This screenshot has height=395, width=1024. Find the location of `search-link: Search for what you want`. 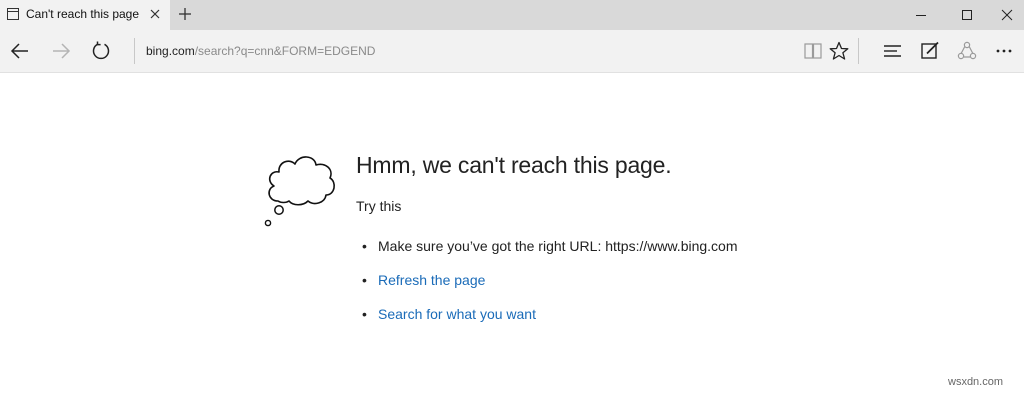

search-link: Search for what you want is located at coordinates (457, 314).